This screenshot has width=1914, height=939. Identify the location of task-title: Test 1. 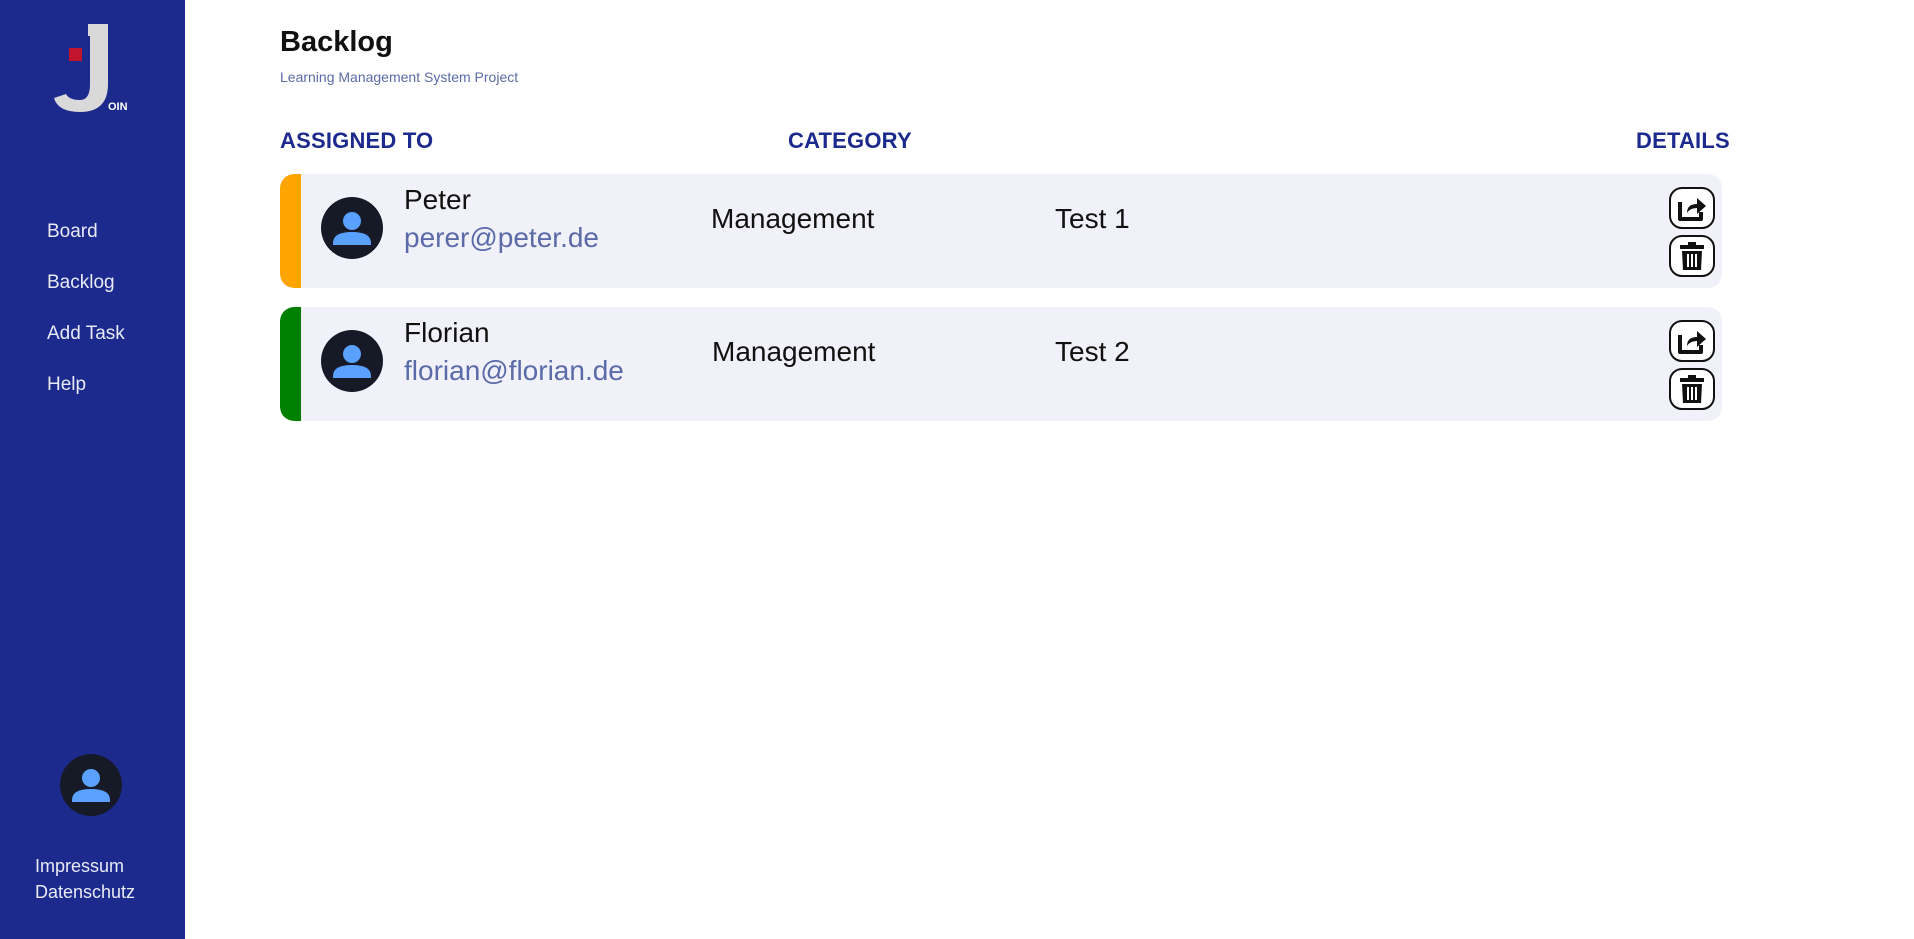
(1092, 218).